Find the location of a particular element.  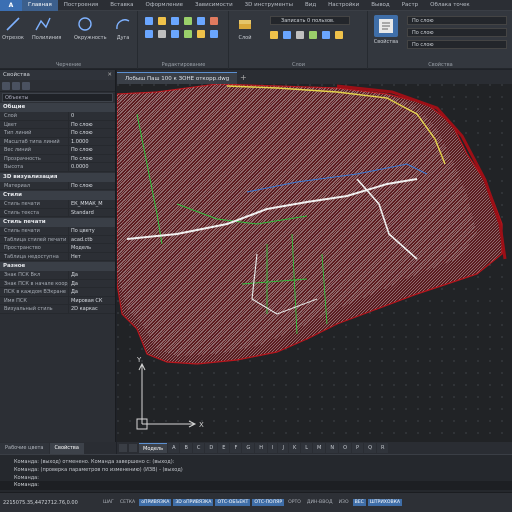

property-value: 1.0000 is located at coordinates (91, 141).